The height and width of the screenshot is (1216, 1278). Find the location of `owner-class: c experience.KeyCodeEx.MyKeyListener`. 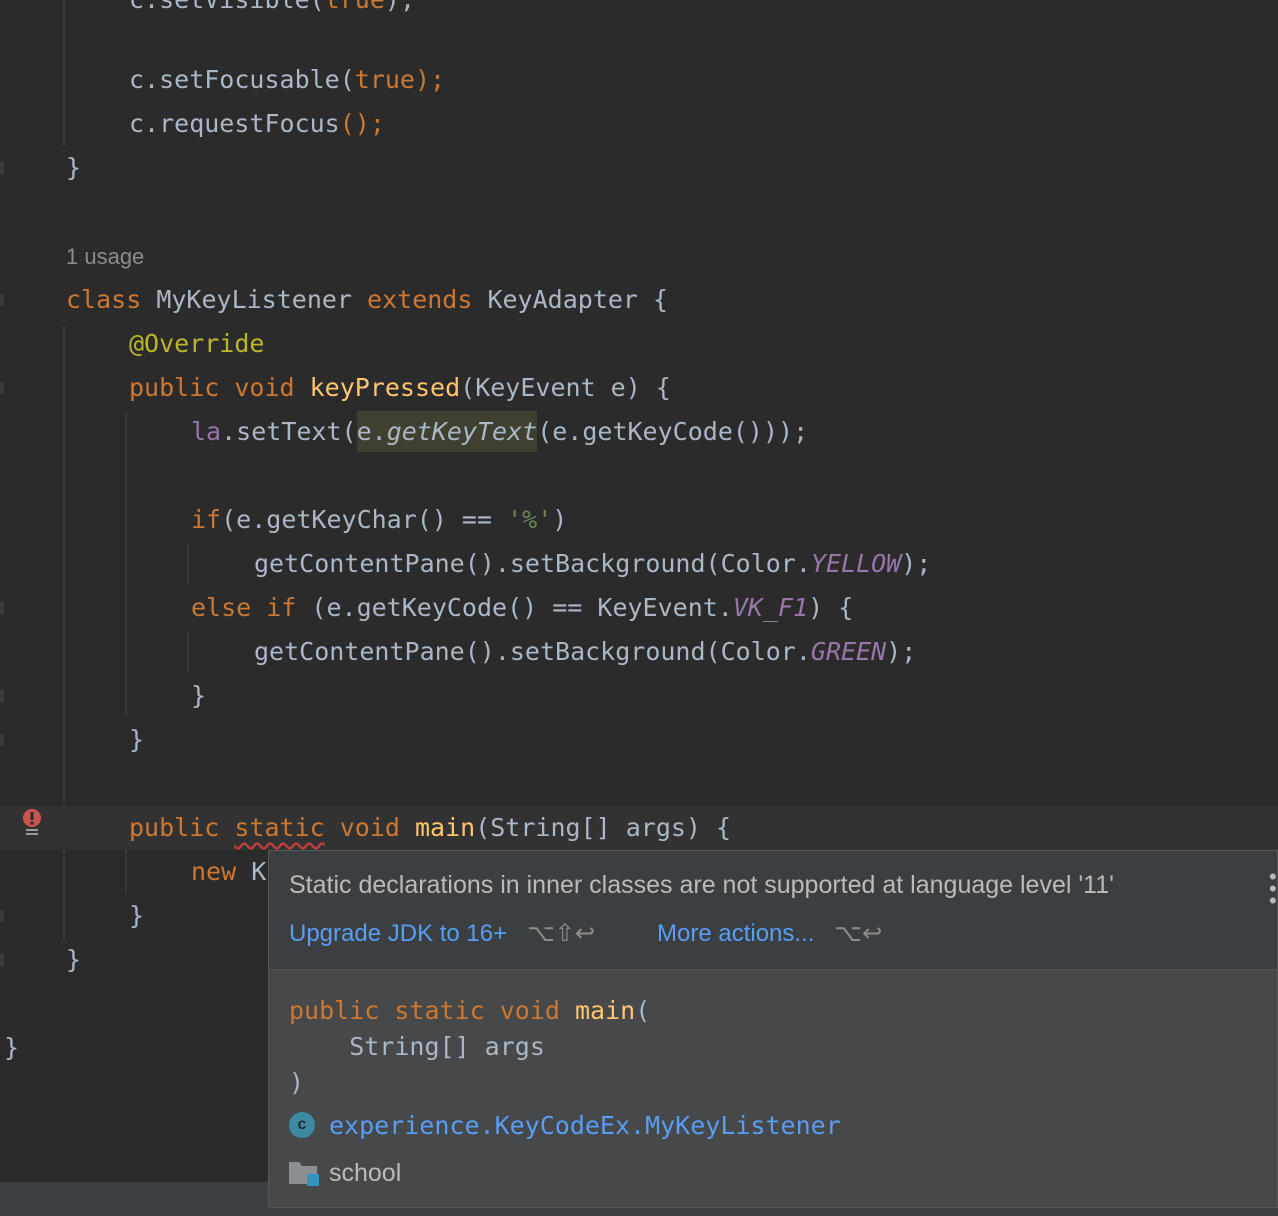

owner-class: c experience.KeyCodeEx.MyKeyListener is located at coordinates (565, 1125).